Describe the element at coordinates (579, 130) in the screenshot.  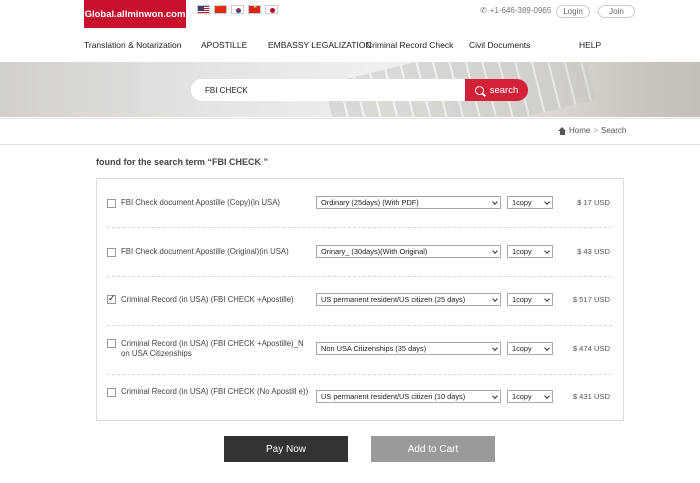
I see `breadcrumb-home: Home` at that location.